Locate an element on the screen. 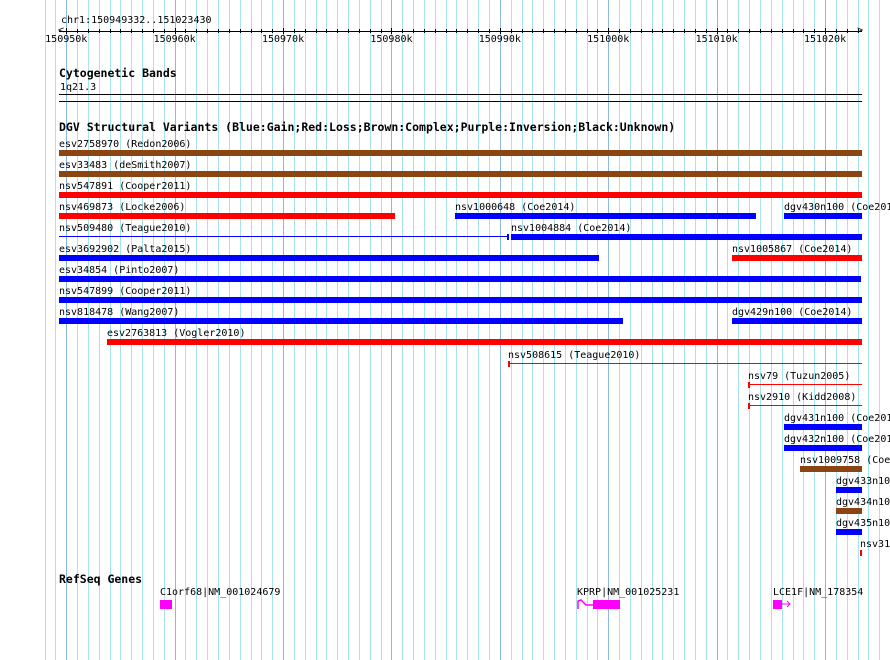 The height and width of the screenshot is (660, 890). sv-label: nsv1000648 (Coe2014) is located at coordinates (515, 207).